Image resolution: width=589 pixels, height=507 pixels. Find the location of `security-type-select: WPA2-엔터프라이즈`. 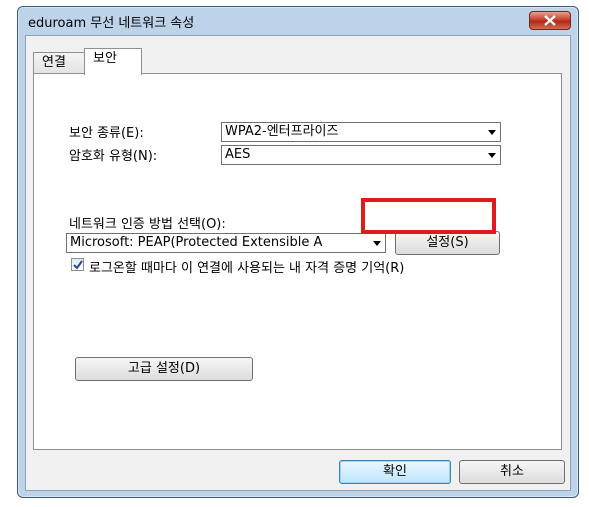

security-type-select: WPA2-엔터프라이즈 is located at coordinates (361, 132).